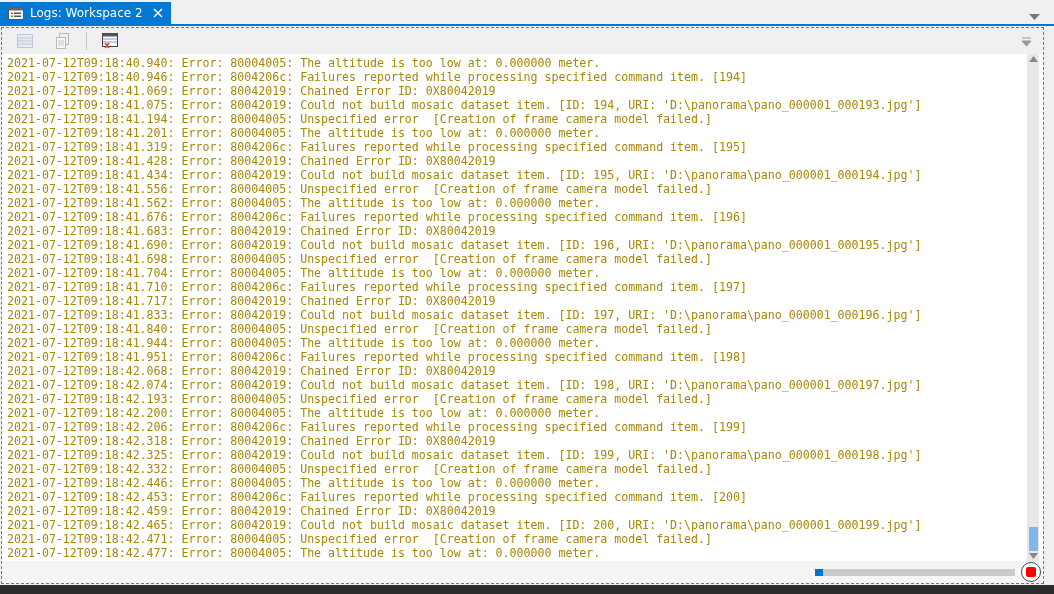 The image size is (1054, 594). I want to click on log-line: 2021-07-12T09:18:42.459: Error: 80042019: Chained Error ID: 0X80042019, so click(252, 511).